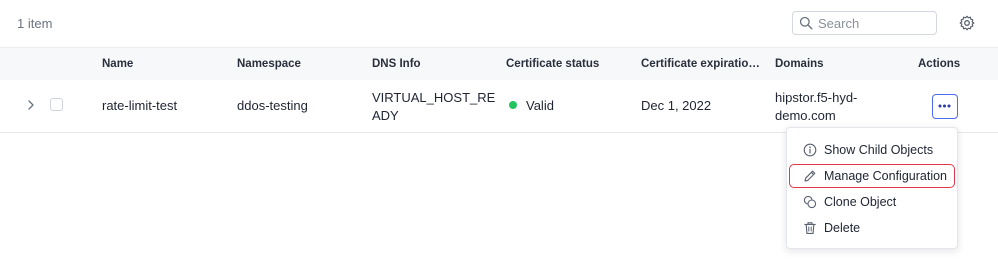 Image resolution: width=998 pixels, height=261 pixels. Describe the element at coordinates (810, 202) in the screenshot. I see `clone-icon` at that location.